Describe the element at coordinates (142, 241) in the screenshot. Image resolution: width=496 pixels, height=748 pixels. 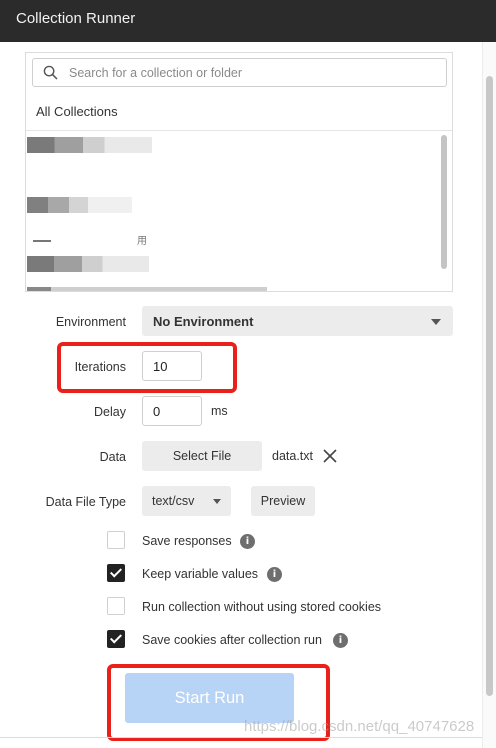
I see `collection-item-suffix: 用` at that location.